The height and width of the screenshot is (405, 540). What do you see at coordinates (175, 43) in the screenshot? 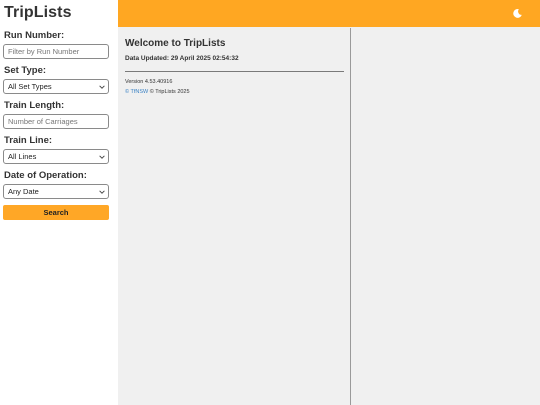
I see `welcome-heading: Welcome to TripLists` at bounding box center [175, 43].